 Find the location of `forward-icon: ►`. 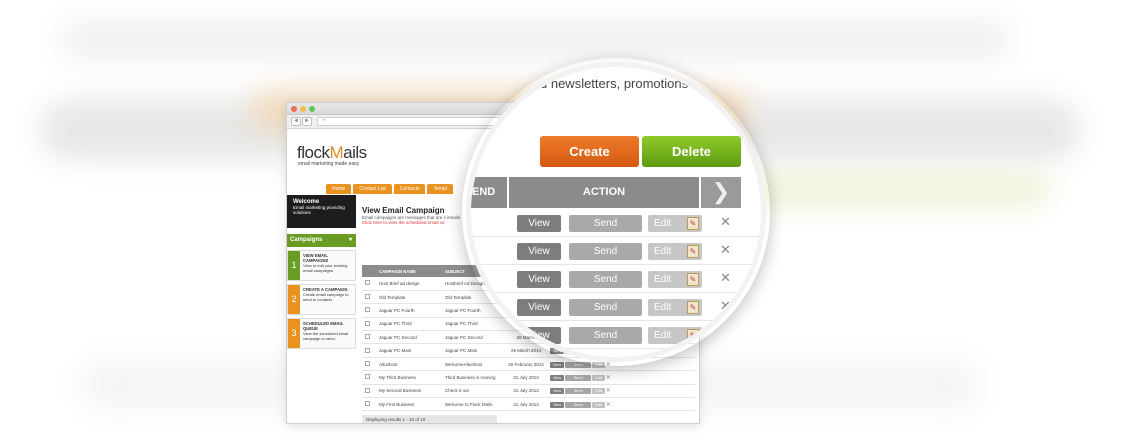

forward-icon: ► is located at coordinates (307, 121).